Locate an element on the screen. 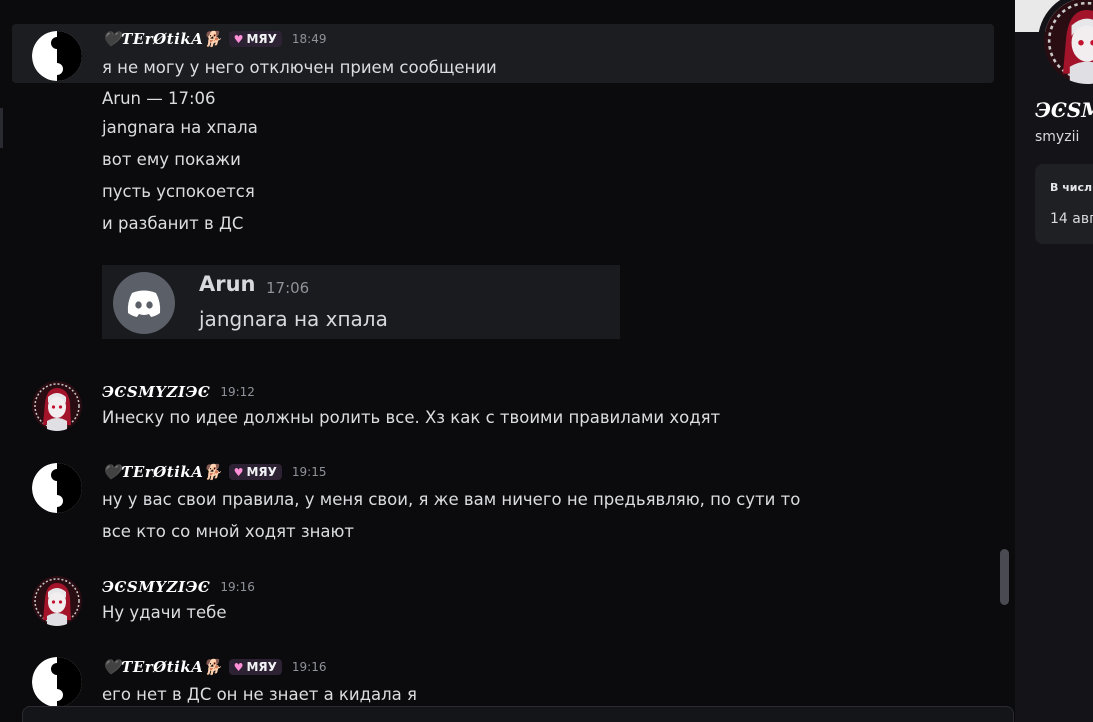 Image resolution: width=1093 pixels, height=722 pixels. message-text: все кто со мной ходят знают is located at coordinates (228, 531).